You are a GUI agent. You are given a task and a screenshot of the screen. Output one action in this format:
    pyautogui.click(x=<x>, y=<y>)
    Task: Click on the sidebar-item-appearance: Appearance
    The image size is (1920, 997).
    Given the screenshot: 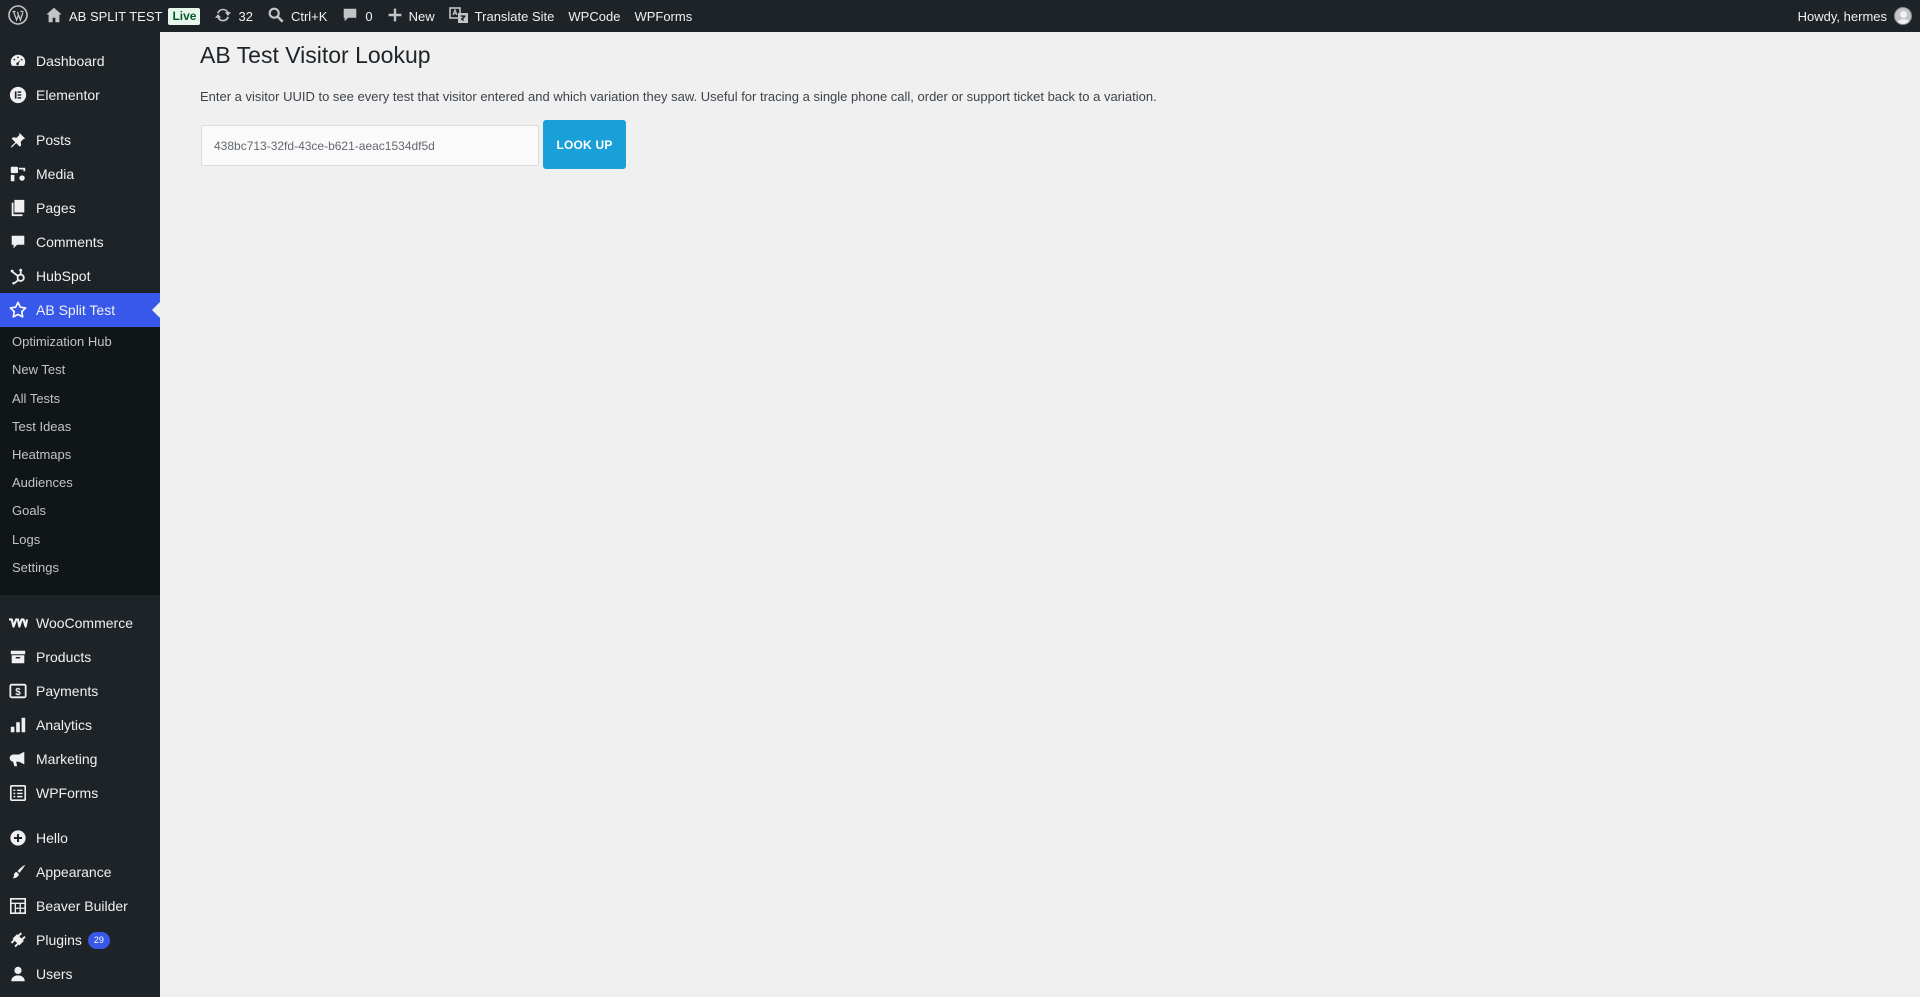 What is the action you would take?
    pyautogui.click(x=80, y=872)
    